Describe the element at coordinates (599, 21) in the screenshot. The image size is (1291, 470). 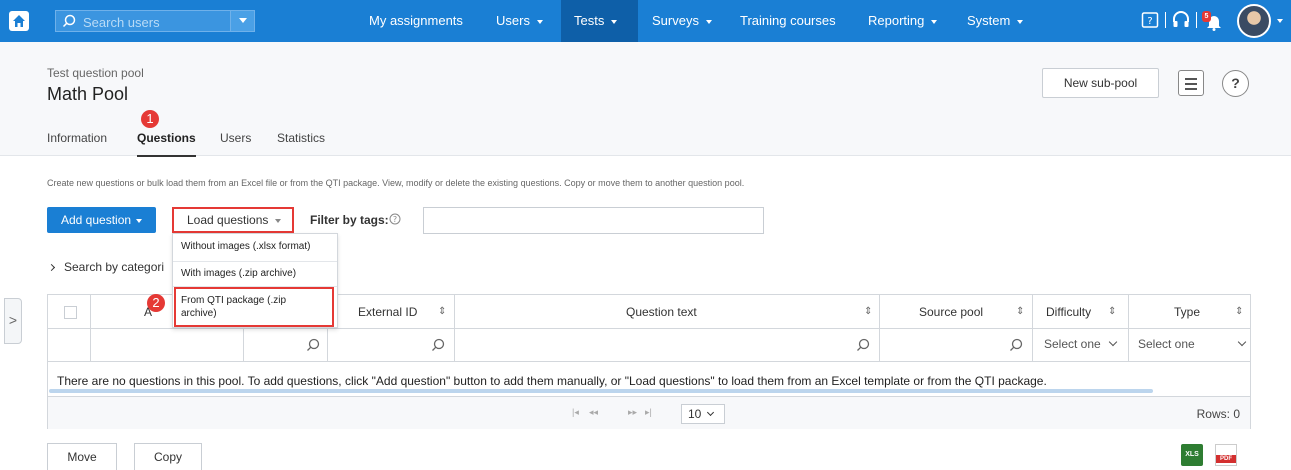
I see `nav-tests: Tests` at that location.